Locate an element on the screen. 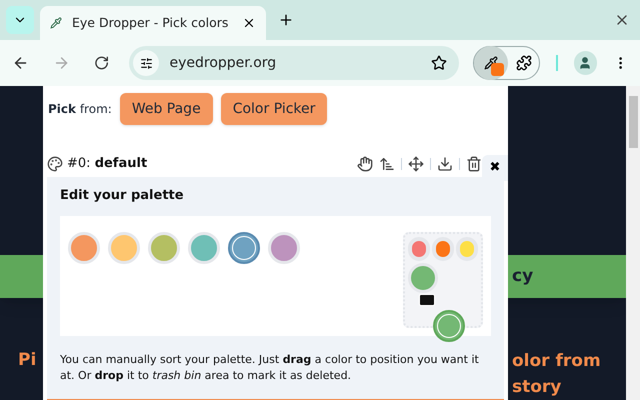 The width and height of the screenshot is (640, 400). scrollbar is located at coordinates (633, 243).